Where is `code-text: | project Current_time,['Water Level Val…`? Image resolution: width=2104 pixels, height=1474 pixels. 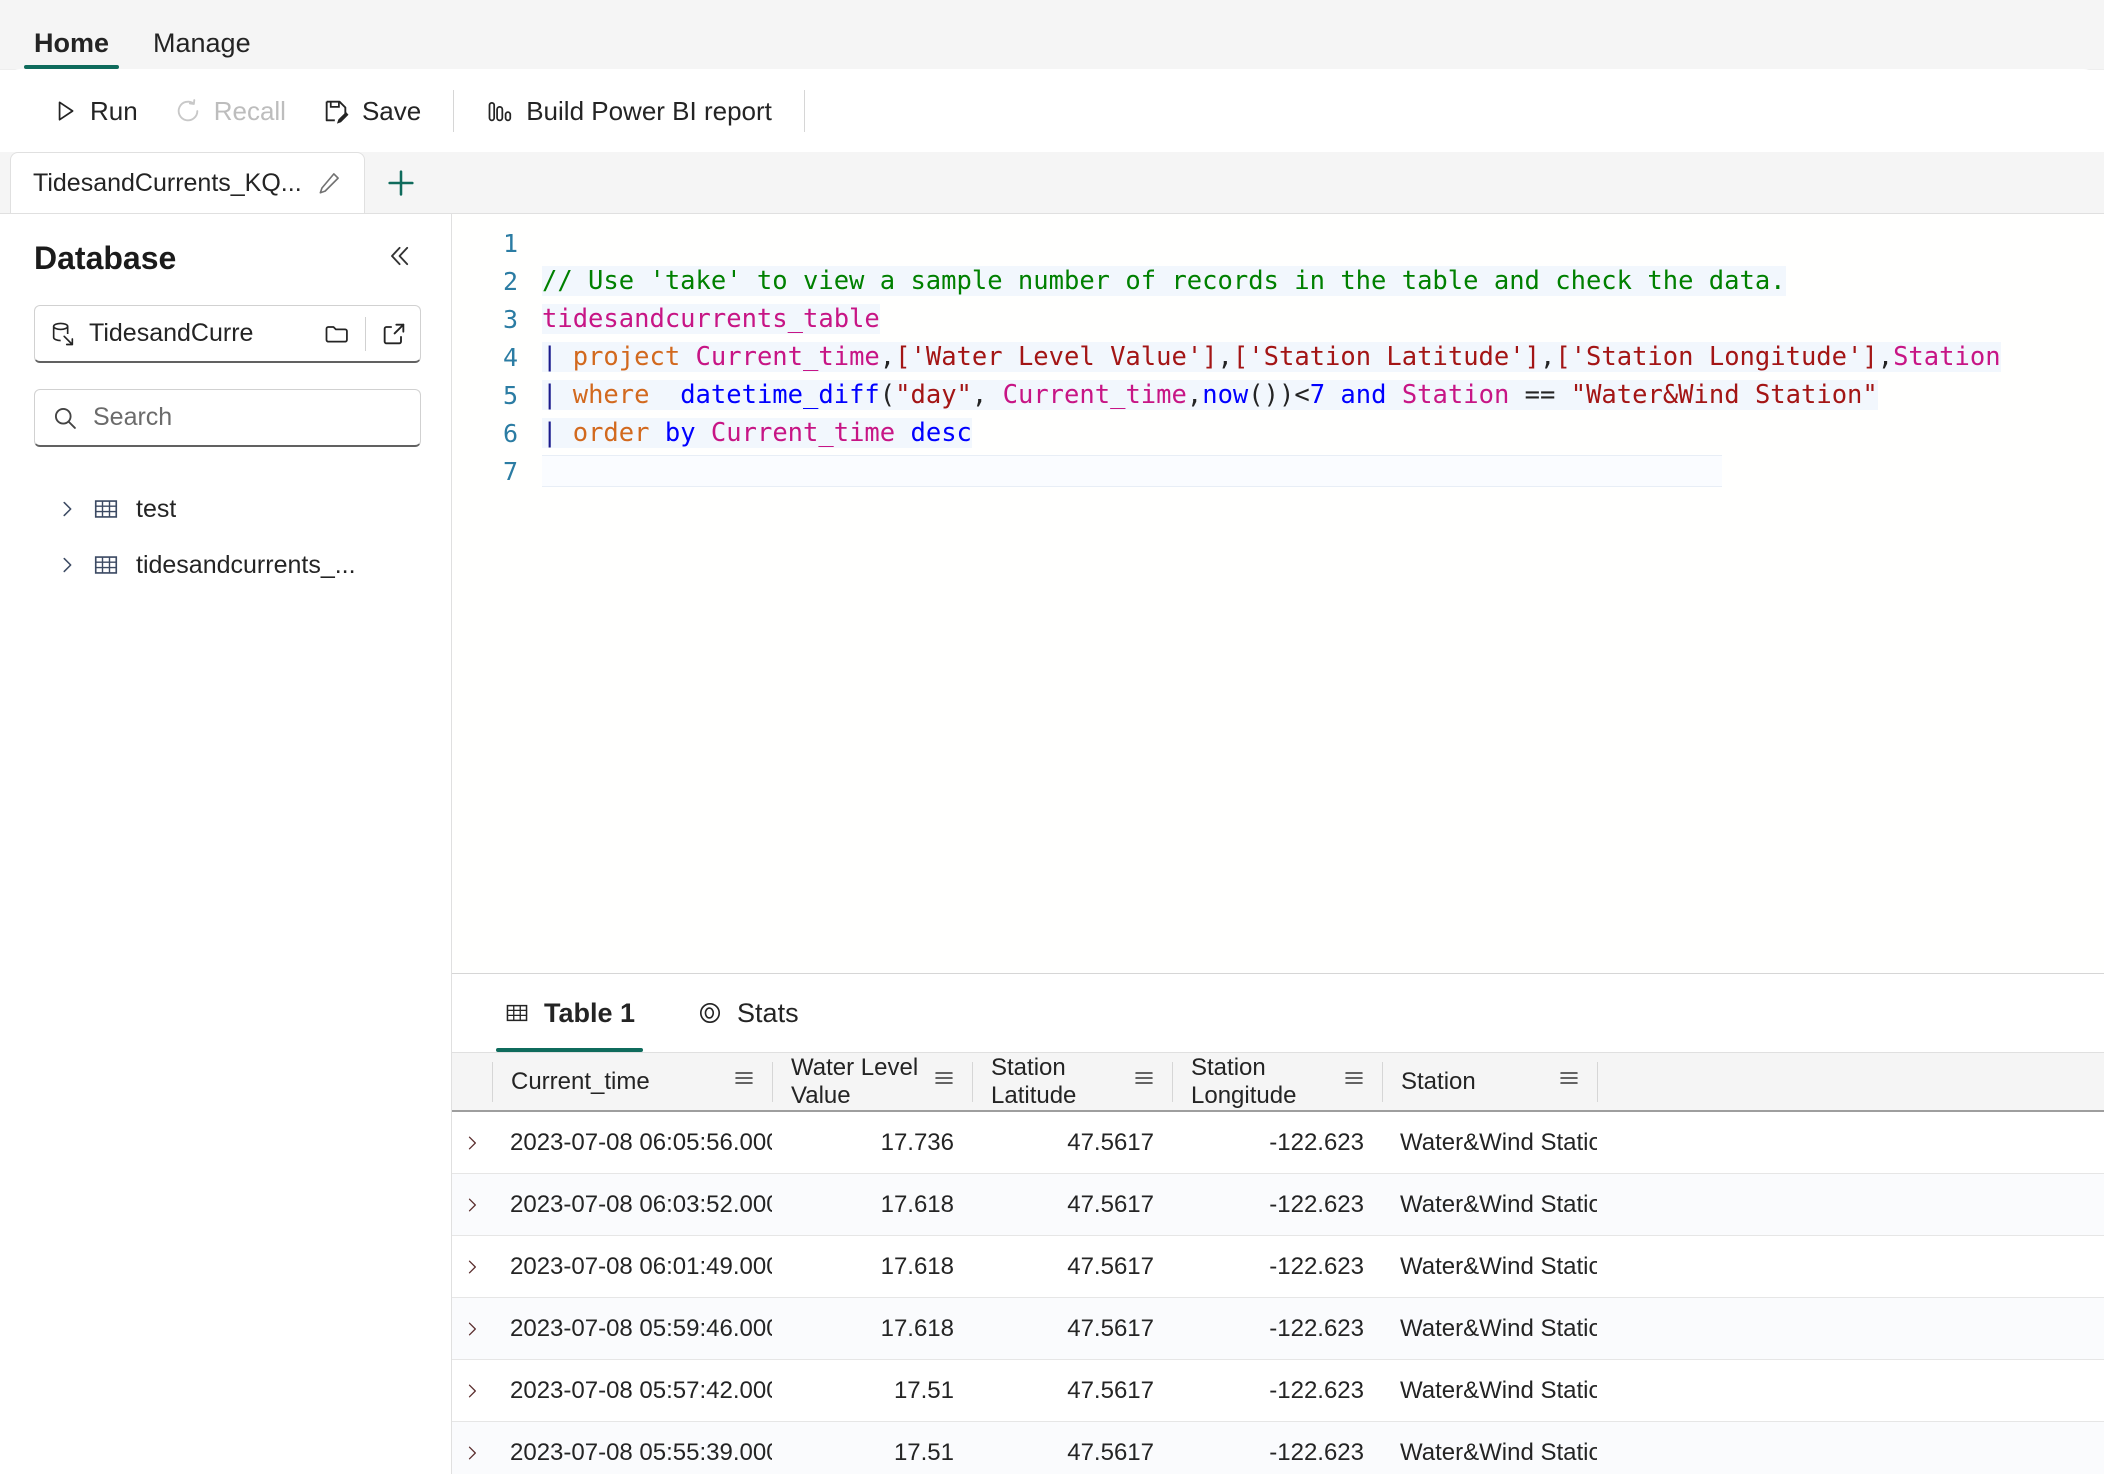
code-text: | project Current_time,['Water Level Val… is located at coordinates (1271, 357).